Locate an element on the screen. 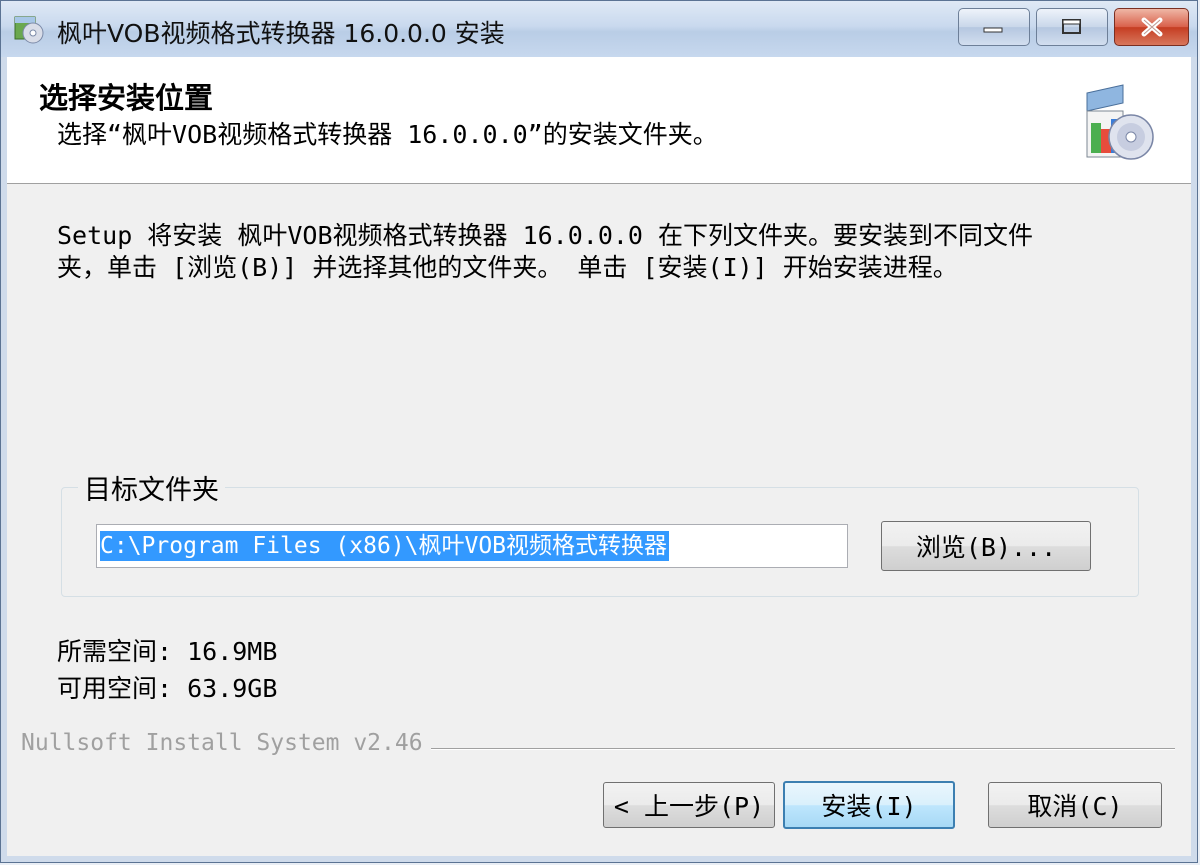 This screenshot has width=1200, height=865. destination-path-input: C:\Program Files (x86)\枫叶VOB视频格式转换器 is located at coordinates (472, 546).